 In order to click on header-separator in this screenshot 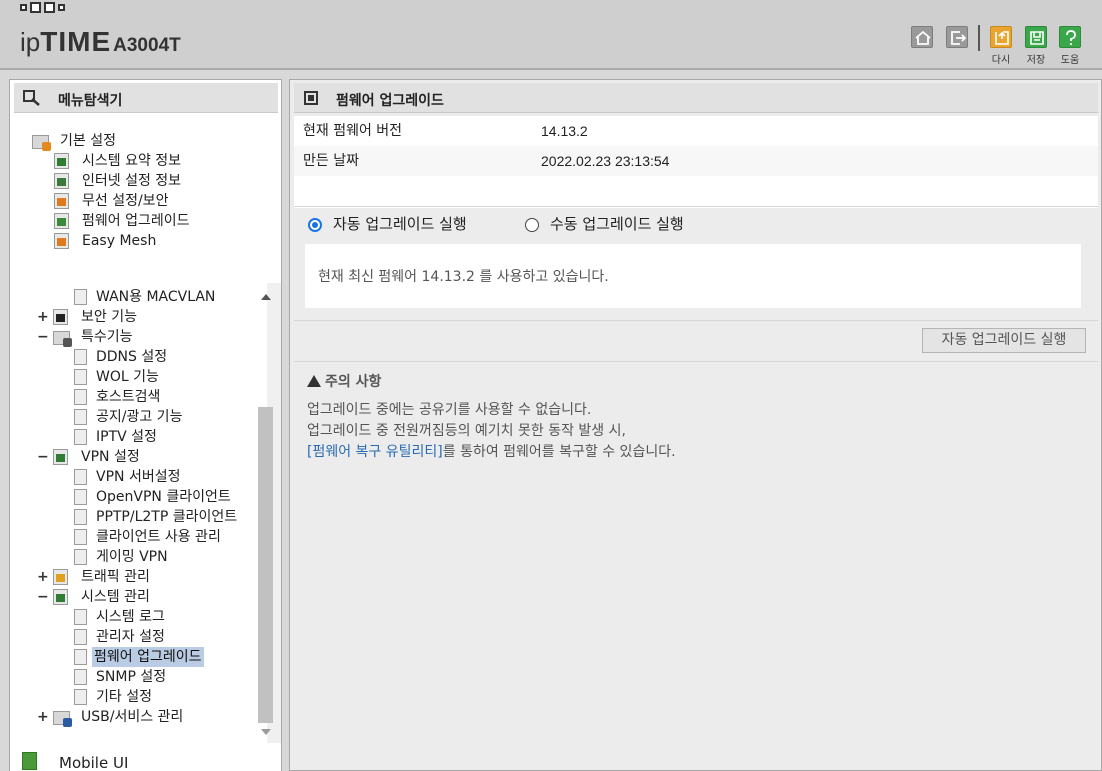, I will do `click(979, 38)`.